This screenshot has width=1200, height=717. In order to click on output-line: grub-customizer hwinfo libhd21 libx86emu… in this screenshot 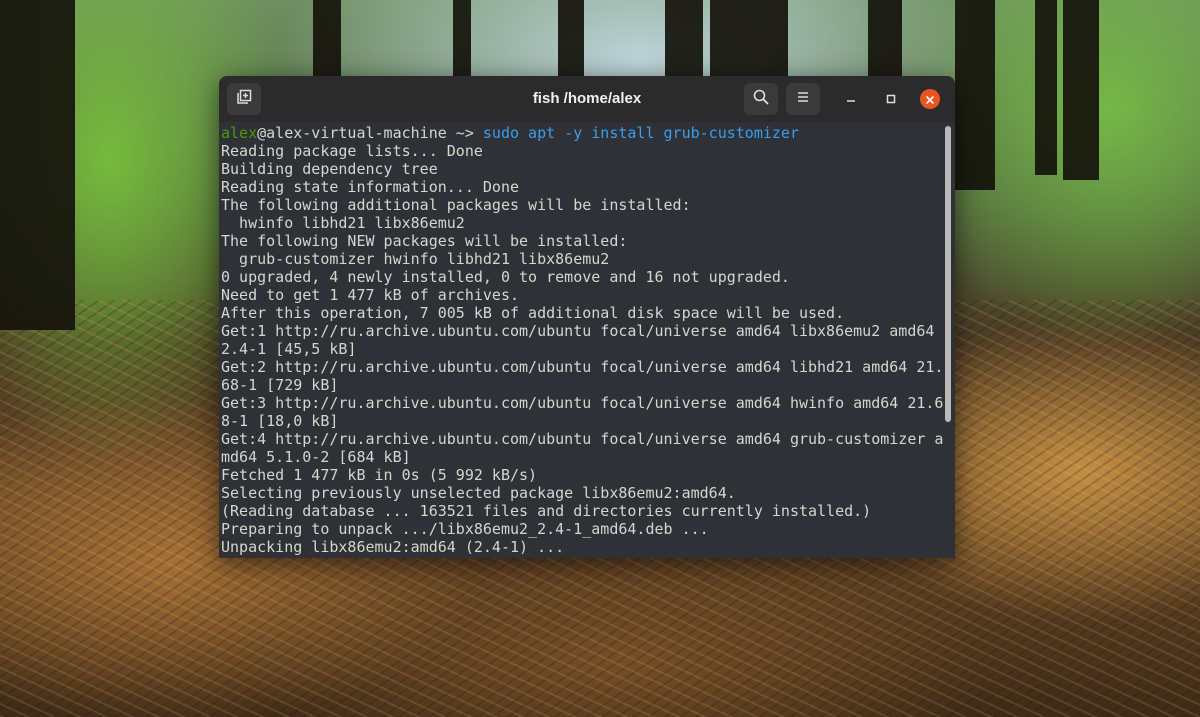, I will do `click(415, 259)`.